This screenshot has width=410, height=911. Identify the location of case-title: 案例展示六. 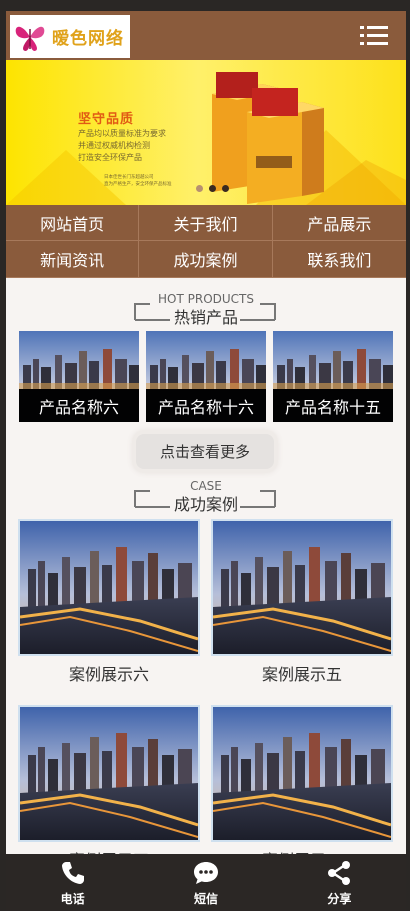
(108, 674).